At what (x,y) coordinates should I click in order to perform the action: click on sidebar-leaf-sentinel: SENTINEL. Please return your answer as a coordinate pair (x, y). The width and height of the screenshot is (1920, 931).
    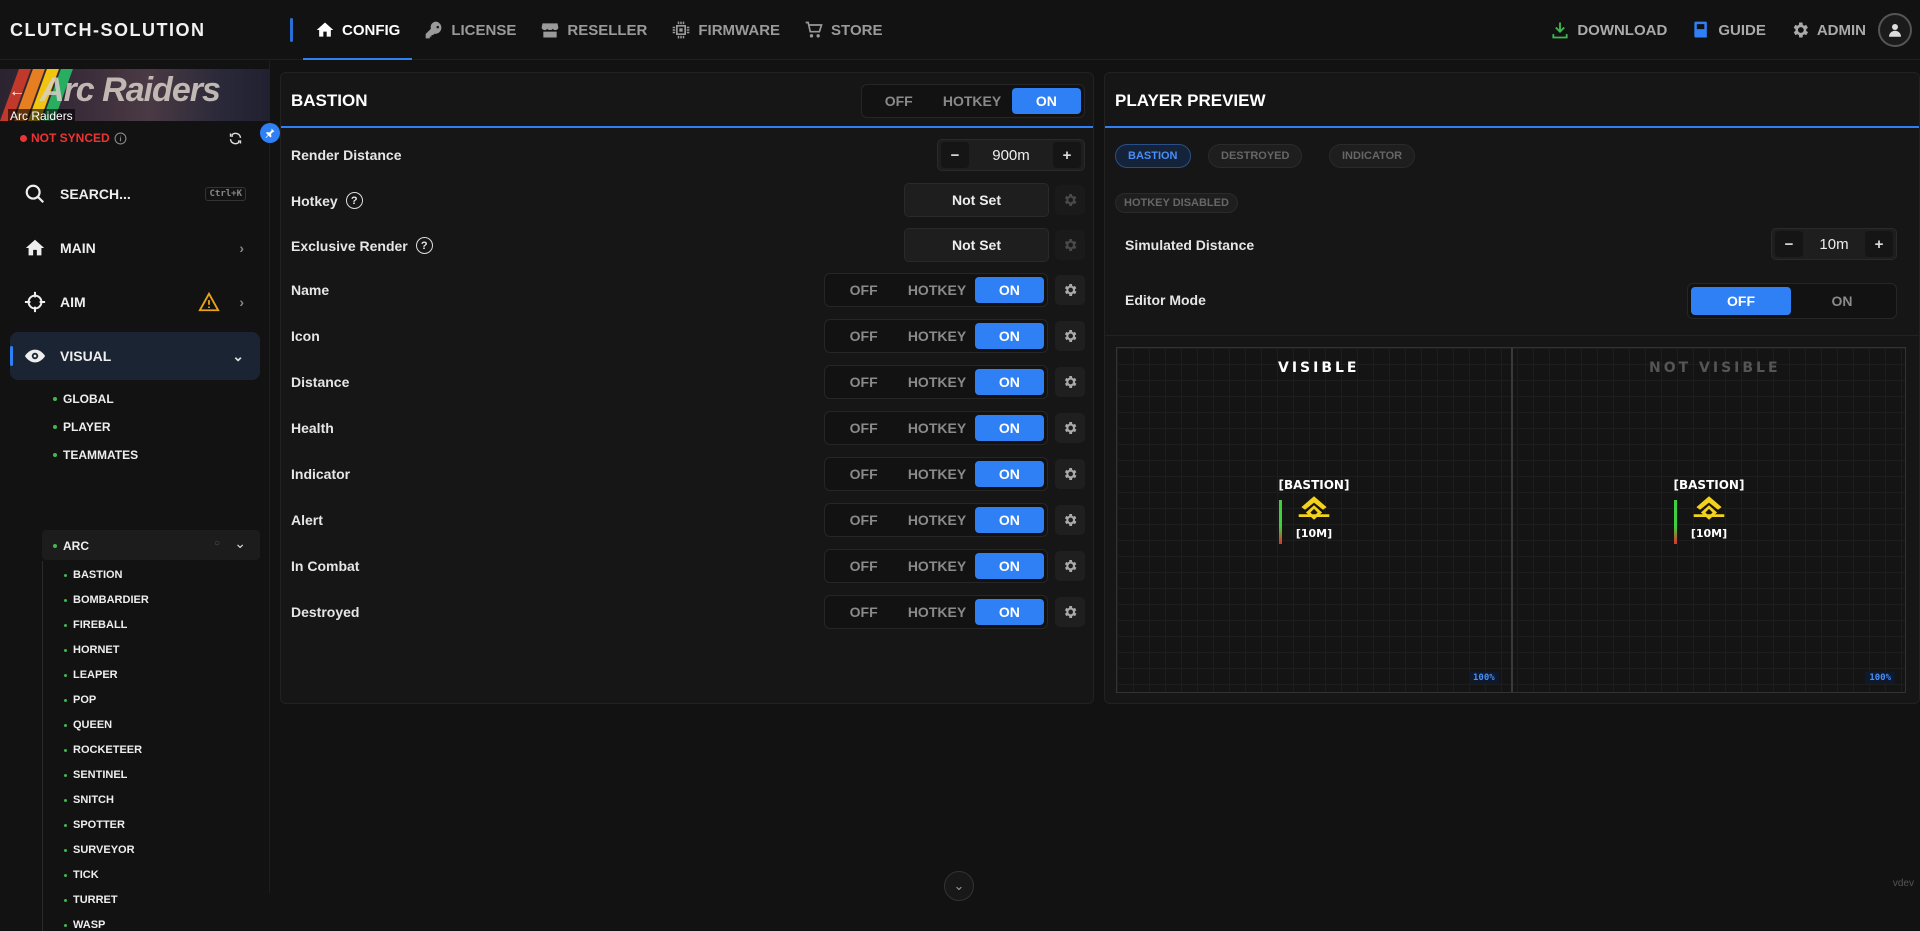
    Looking at the image, I should click on (95, 775).